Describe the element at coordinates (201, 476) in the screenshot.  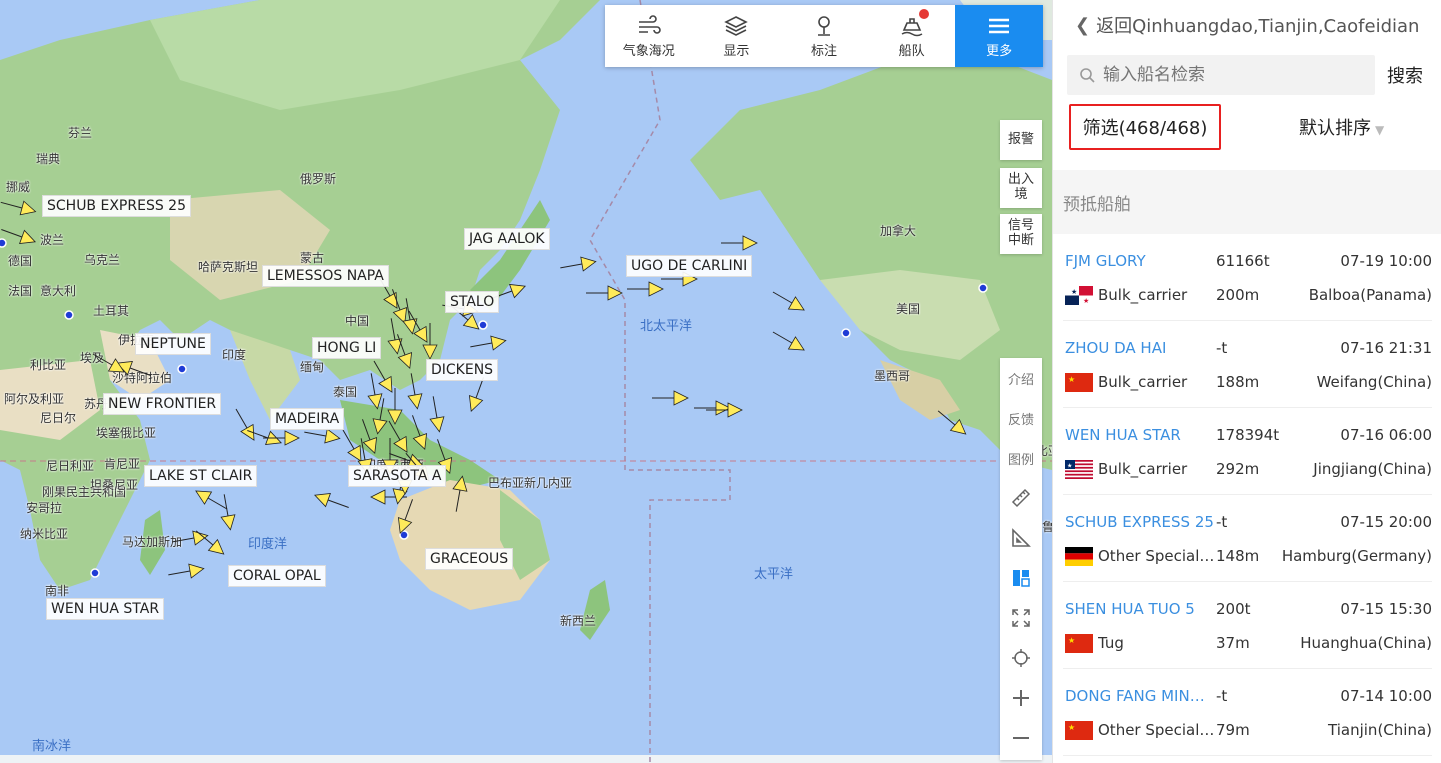
I see `ship-tag: LAKE ST CLAIR` at that location.